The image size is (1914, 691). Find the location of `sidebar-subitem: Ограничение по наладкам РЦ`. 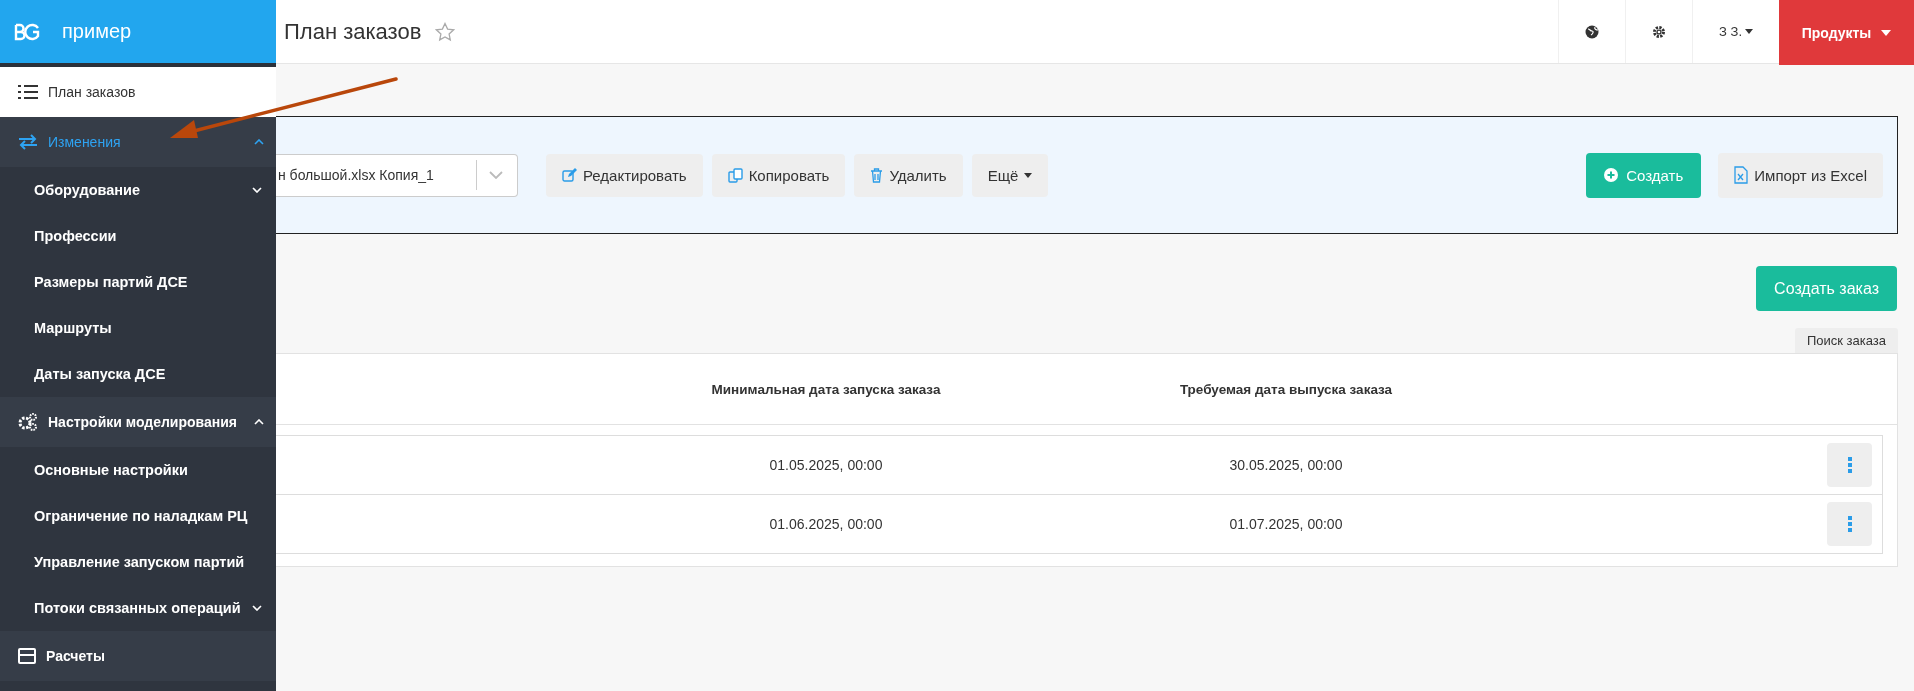

sidebar-subitem: Ограничение по наладкам РЦ is located at coordinates (138, 516).